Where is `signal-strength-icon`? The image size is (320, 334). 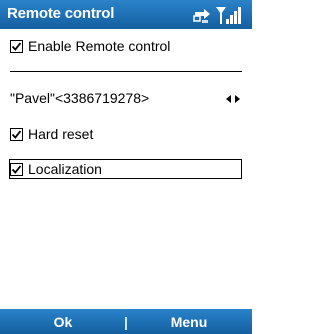 signal-strength-icon is located at coordinates (228, 15).